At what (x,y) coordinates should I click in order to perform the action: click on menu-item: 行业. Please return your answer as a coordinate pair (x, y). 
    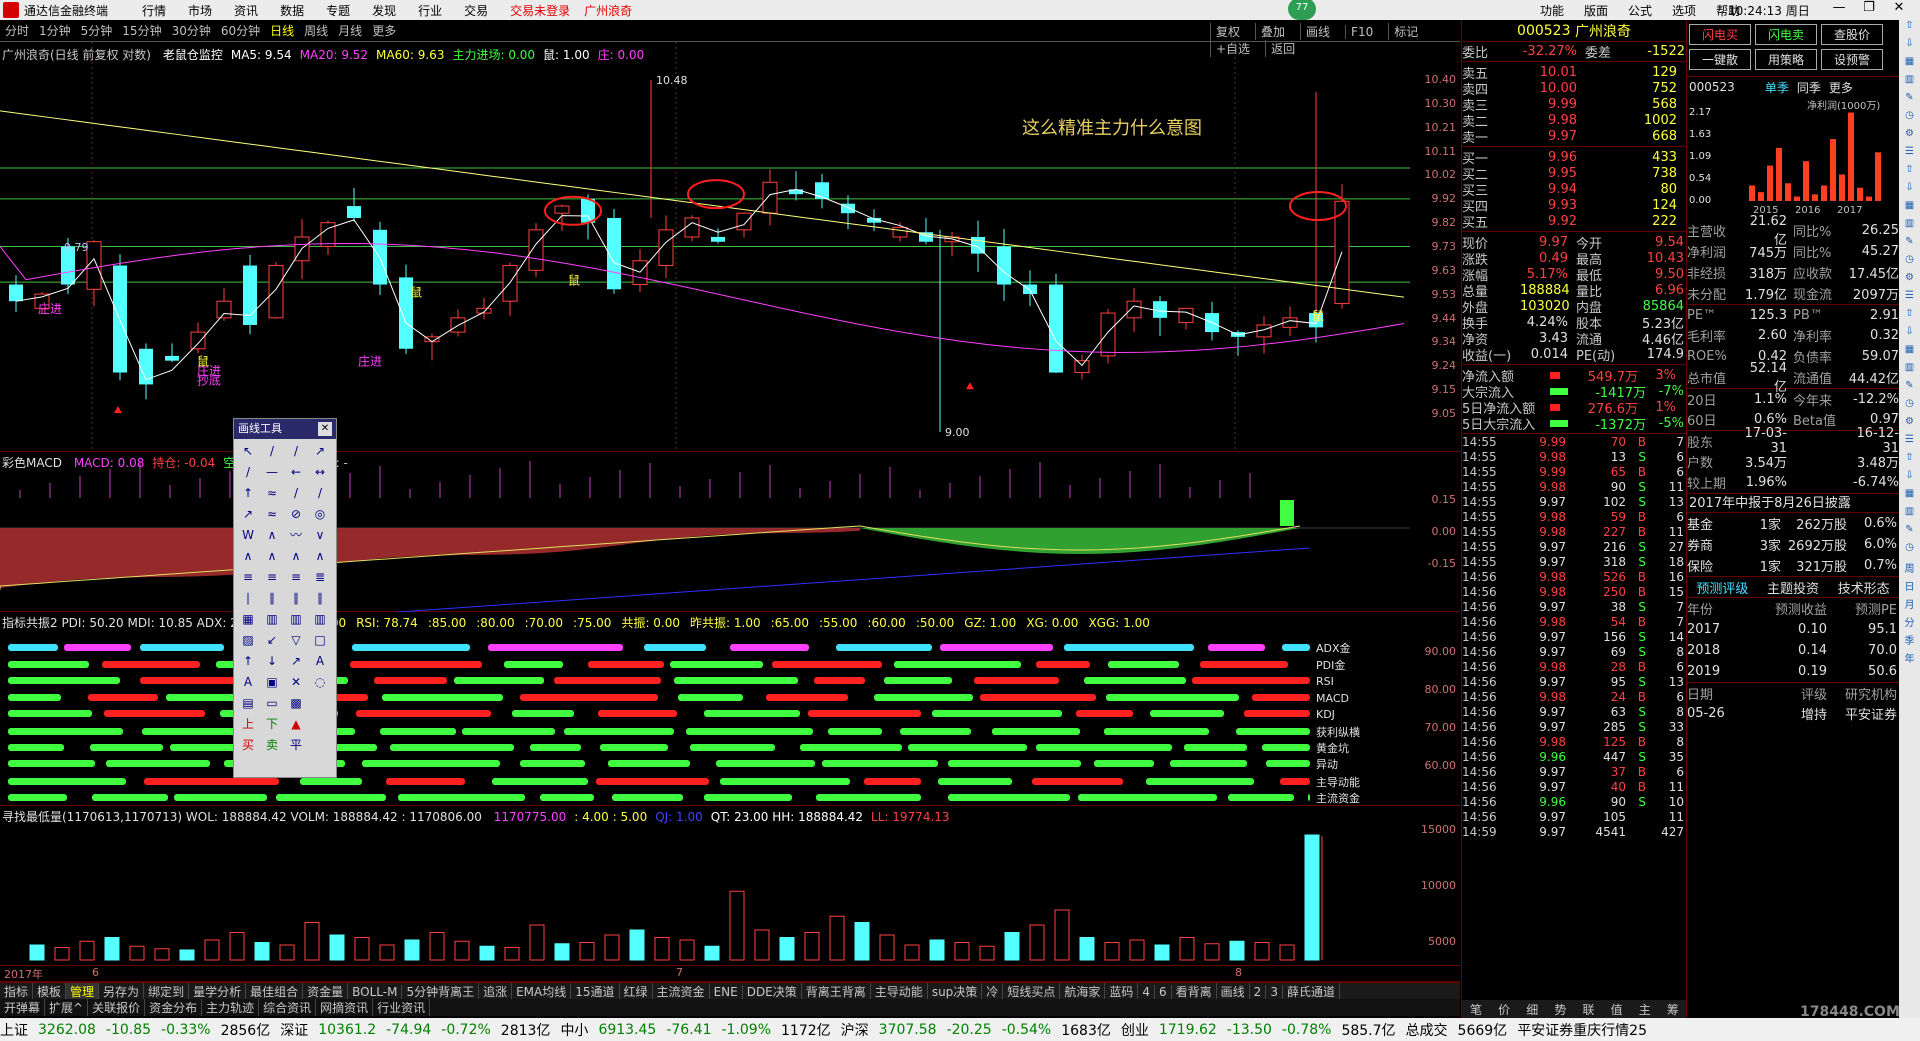
    Looking at the image, I should click on (430, 11).